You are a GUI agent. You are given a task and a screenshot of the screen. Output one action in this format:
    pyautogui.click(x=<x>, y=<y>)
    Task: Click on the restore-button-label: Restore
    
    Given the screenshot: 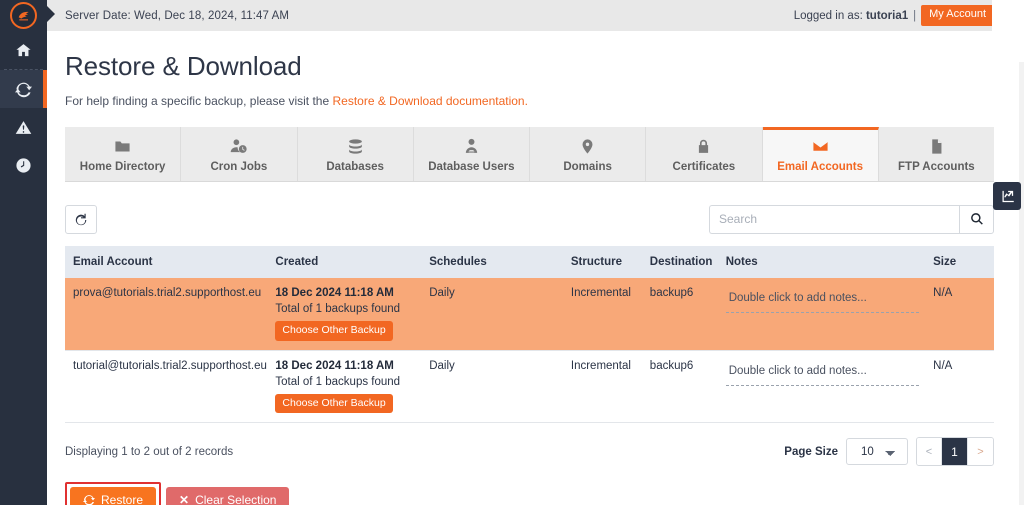 What is the action you would take?
    pyautogui.click(x=122, y=499)
    